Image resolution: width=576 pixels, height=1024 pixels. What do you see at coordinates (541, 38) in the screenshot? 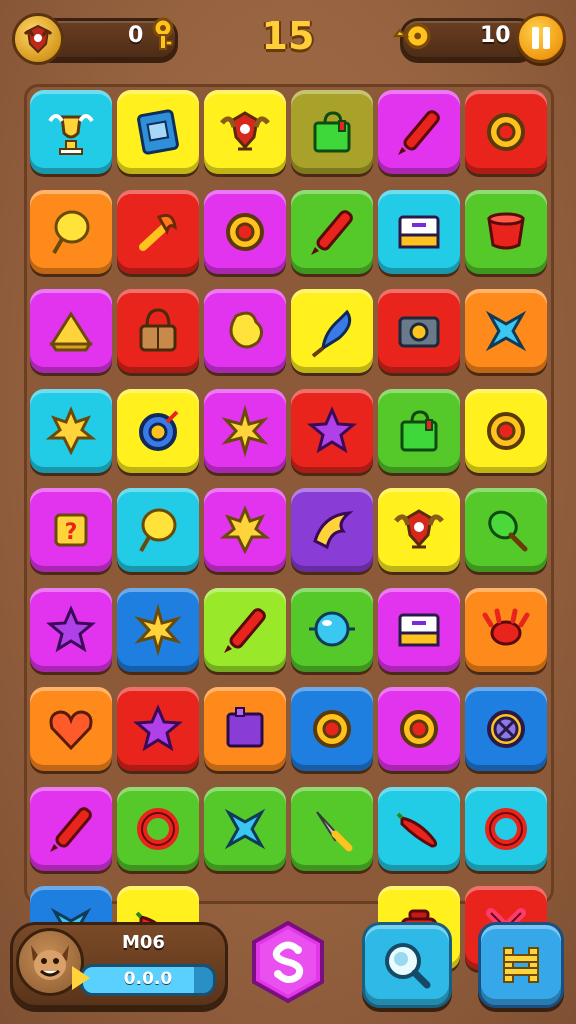
I see `pause-button` at bounding box center [541, 38].